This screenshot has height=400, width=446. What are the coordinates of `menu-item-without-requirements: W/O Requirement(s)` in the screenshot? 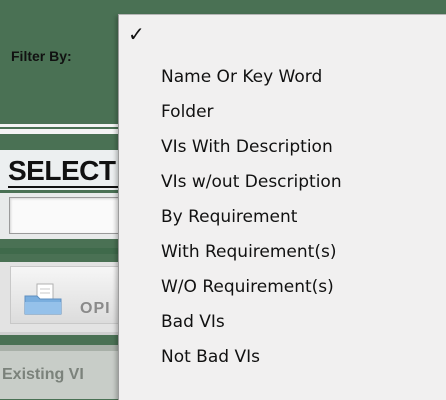 It's located at (282, 287).